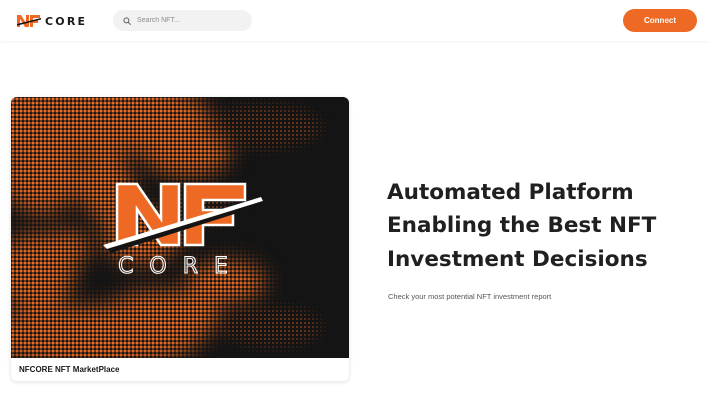 Image resolution: width=710 pixels, height=407 pixels. Describe the element at coordinates (355, 20) in the screenshot. I see `top-navbar: CORE Connect` at that location.